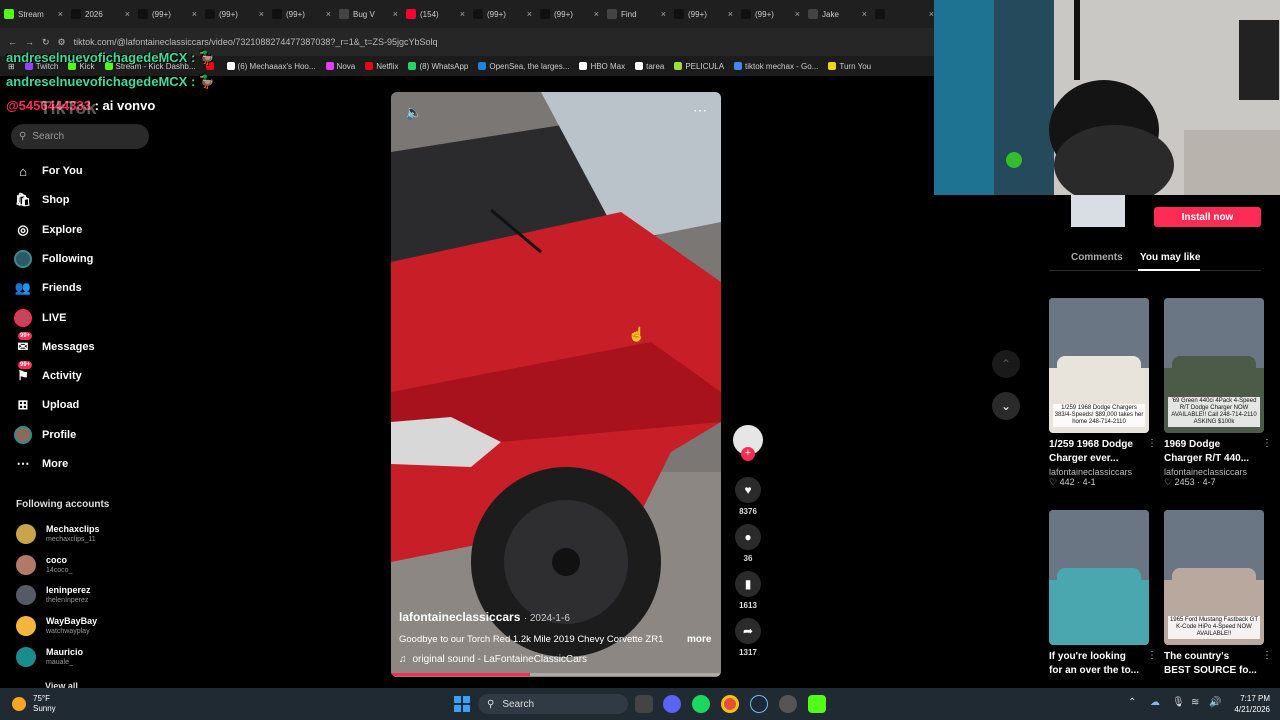  What do you see at coordinates (1103, 594) in the screenshot?
I see `recommended-video-card: If you're looking for an over the to... ⋮` at bounding box center [1103, 594].